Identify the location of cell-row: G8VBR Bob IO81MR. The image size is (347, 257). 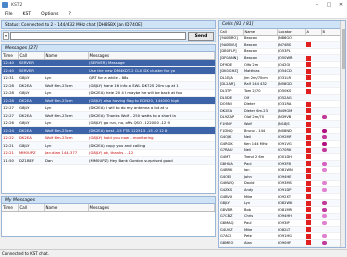
(282, 210).